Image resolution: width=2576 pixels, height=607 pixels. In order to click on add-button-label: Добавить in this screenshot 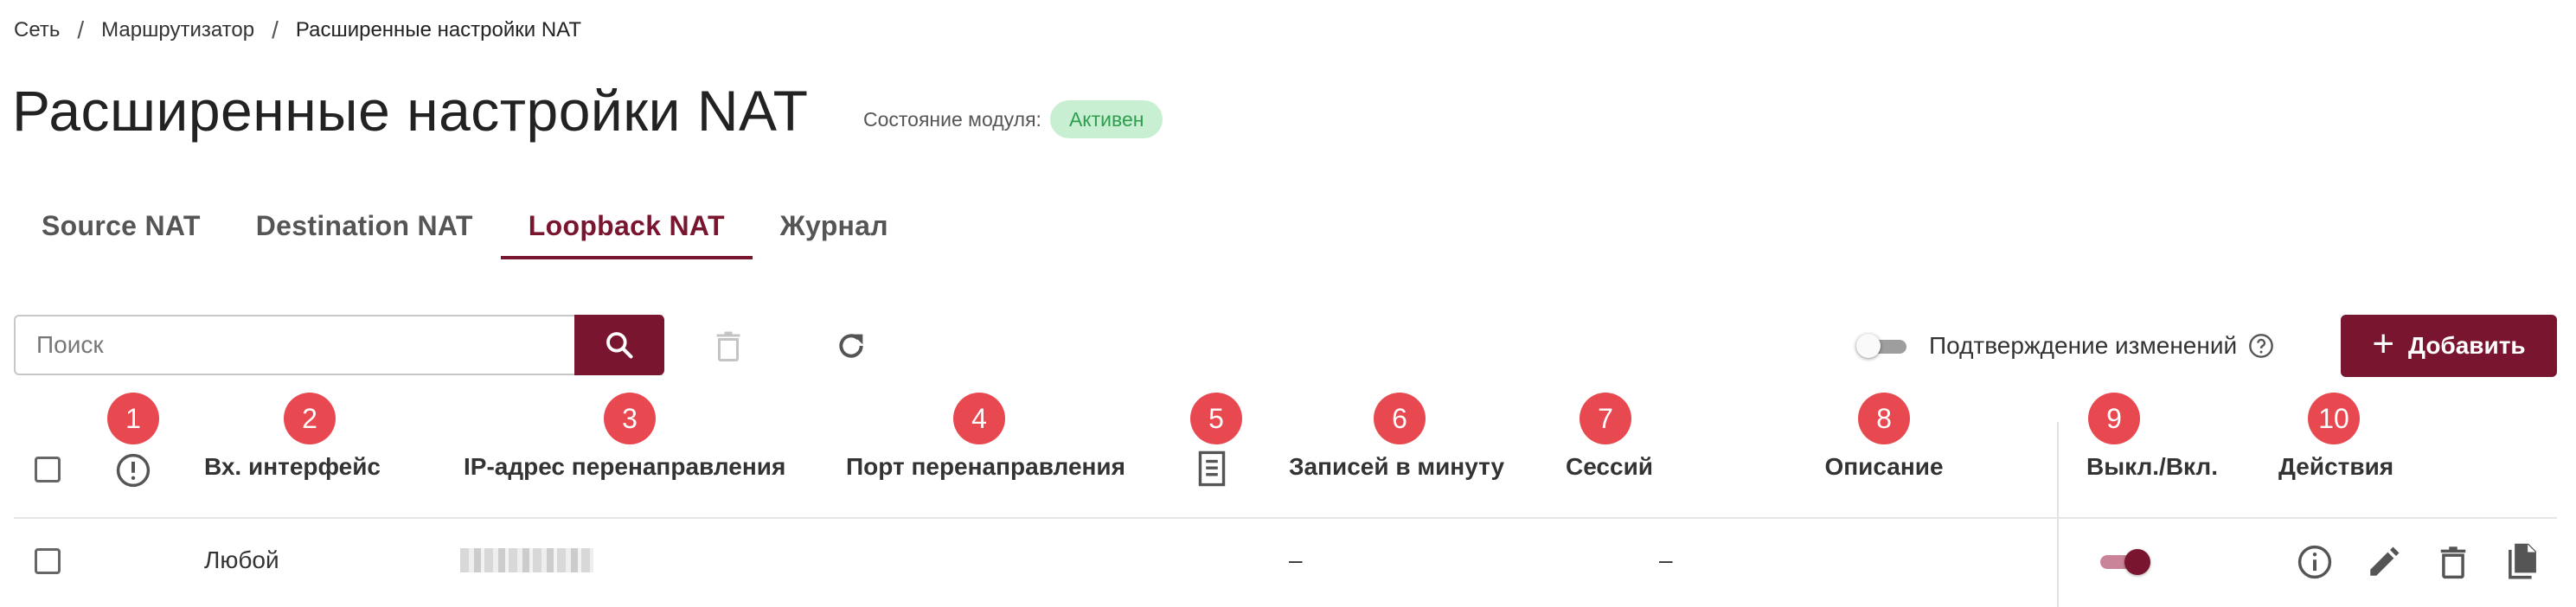, I will do `click(2467, 345)`.